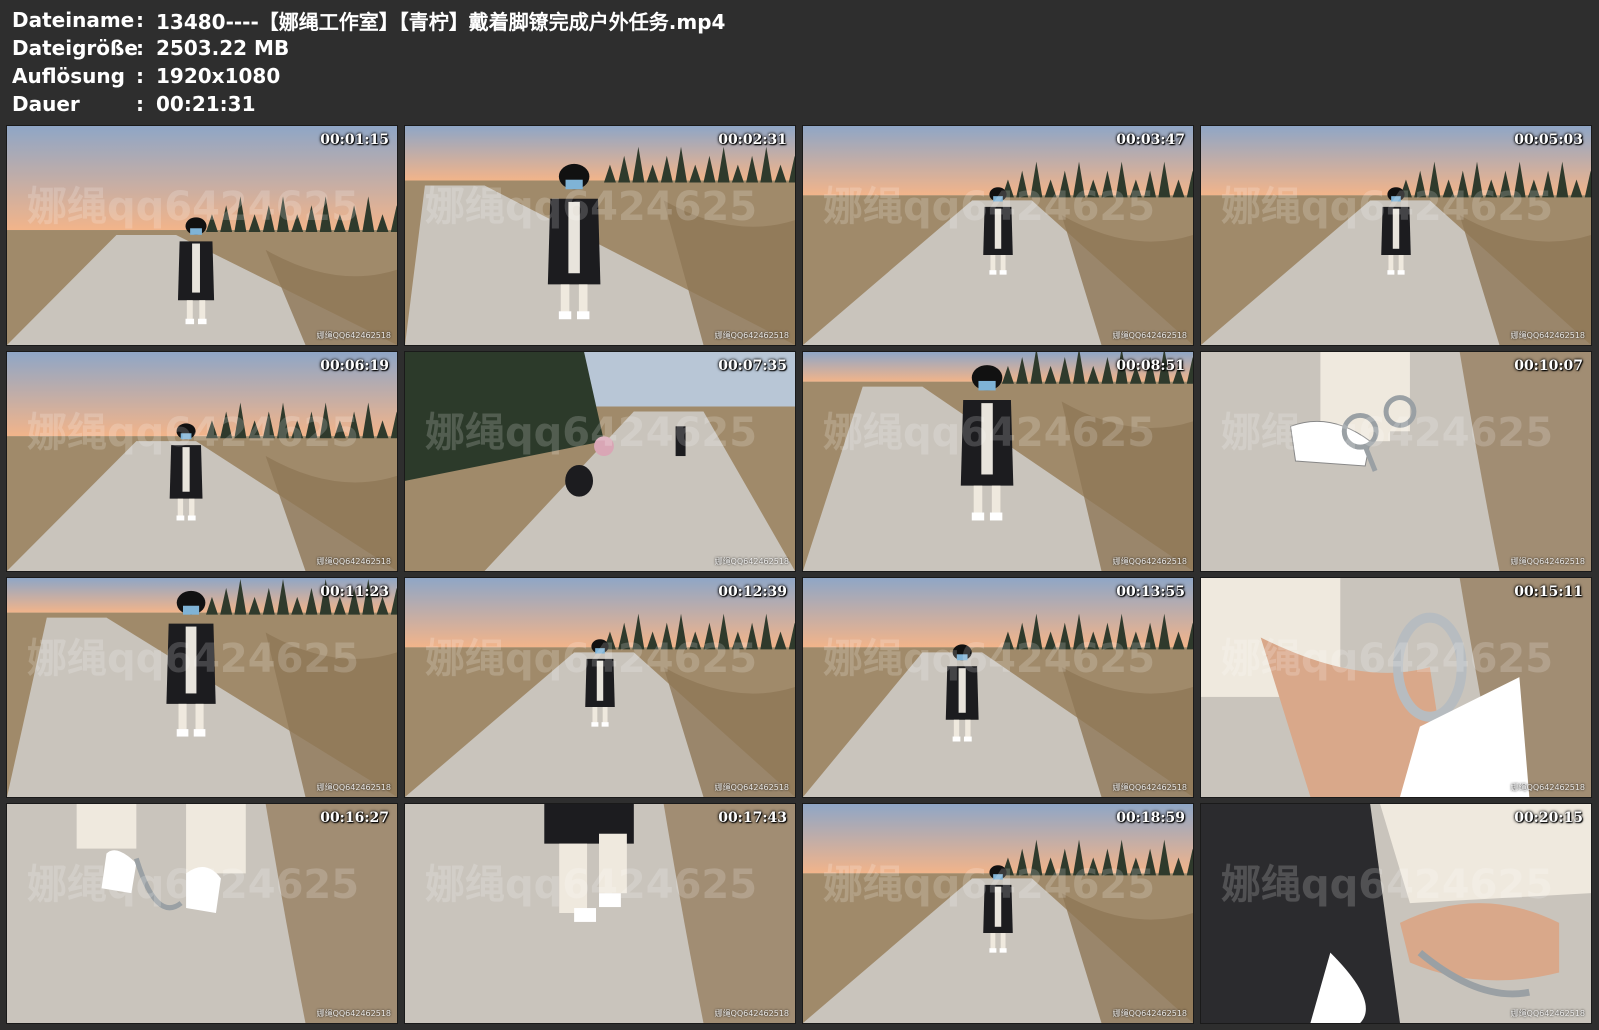 This screenshot has height=1030, width=1599. I want to click on video-frame-thumbnail: 娜绳qq642462500:06:19娜绳QQ642462518, so click(202, 461).